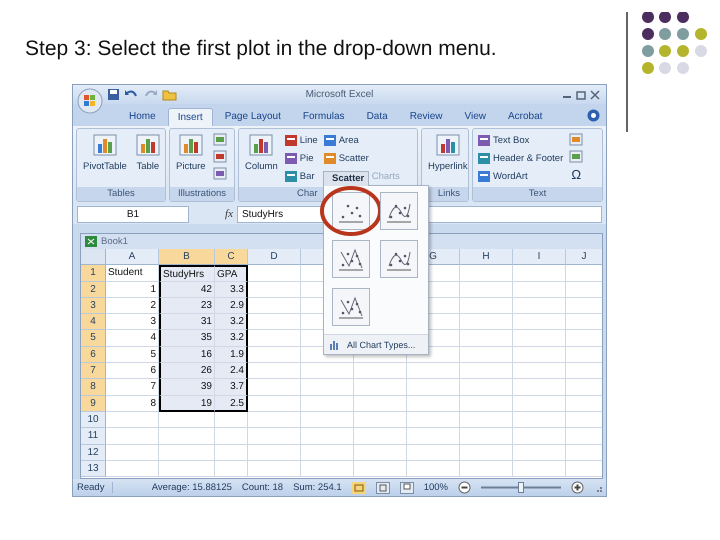 This screenshot has height=540, width=720. What do you see at coordinates (91, 241) in the screenshot?
I see `workbook-icon` at bounding box center [91, 241].